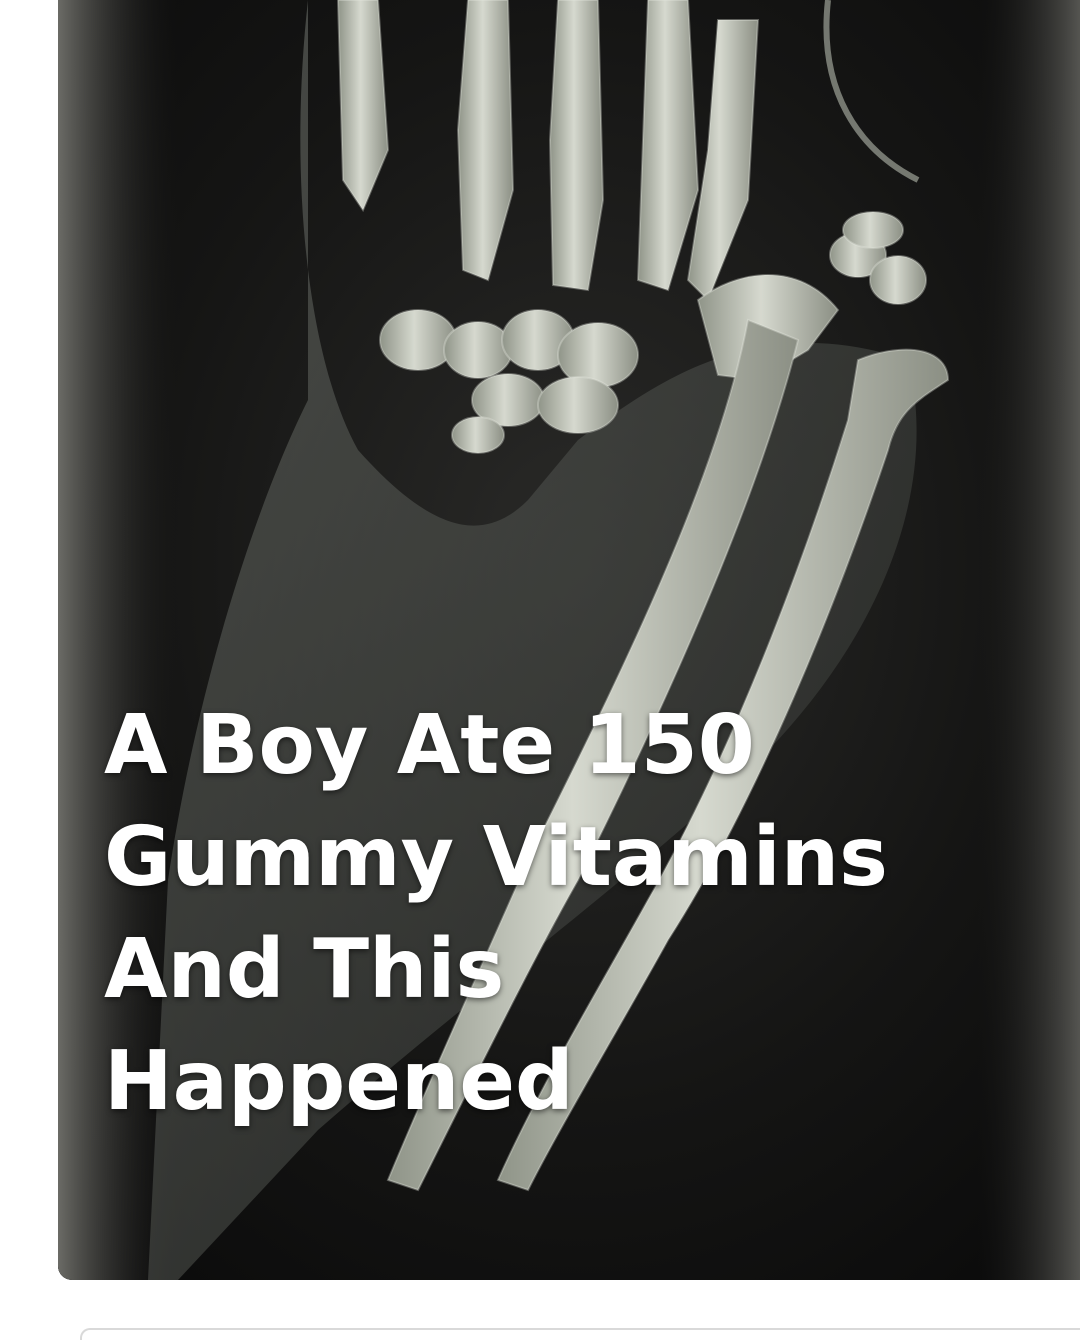  I want to click on headline-line-4: Happened, so click(339, 1081).